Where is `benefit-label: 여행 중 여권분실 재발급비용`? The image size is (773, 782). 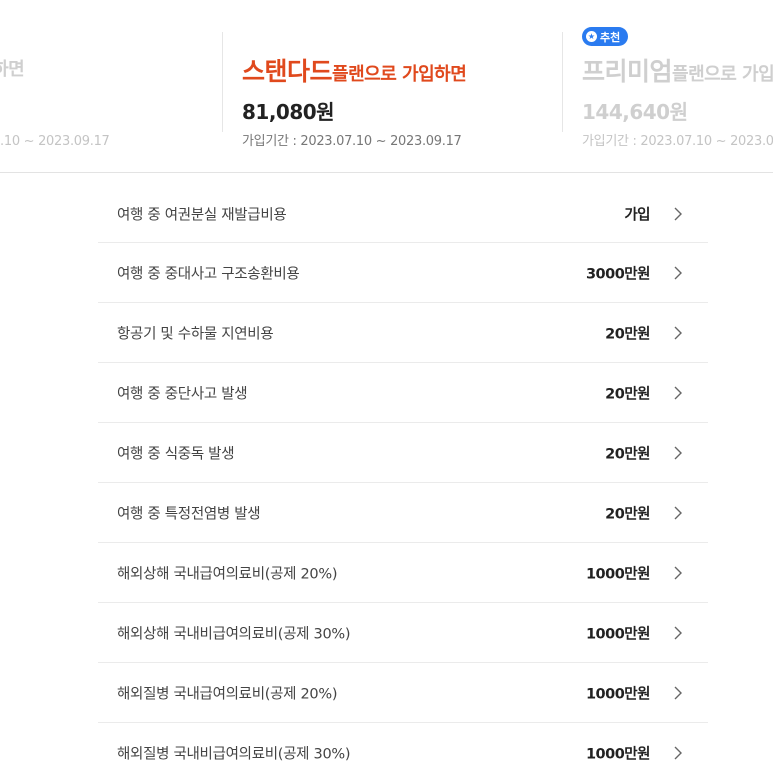
benefit-label: 여행 중 여권분실 재발급비용 is located at coordinates (202, 215).